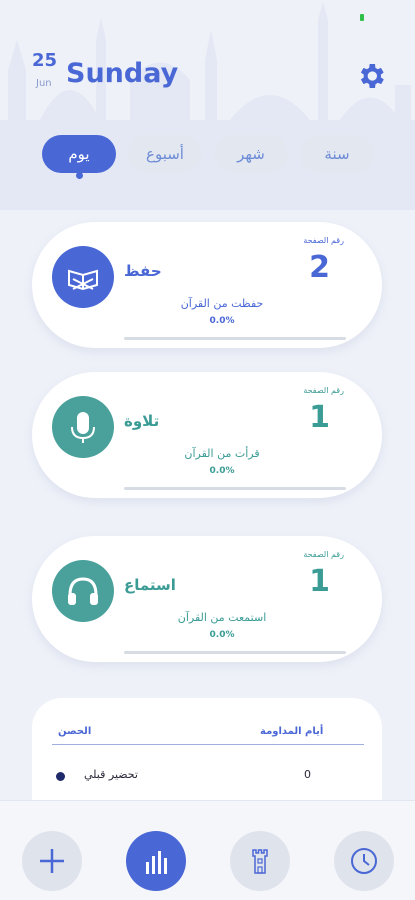  What do you see at coordinates (208, 744) in the screenshot?
I see `divider` at bounding box center [208, 744].